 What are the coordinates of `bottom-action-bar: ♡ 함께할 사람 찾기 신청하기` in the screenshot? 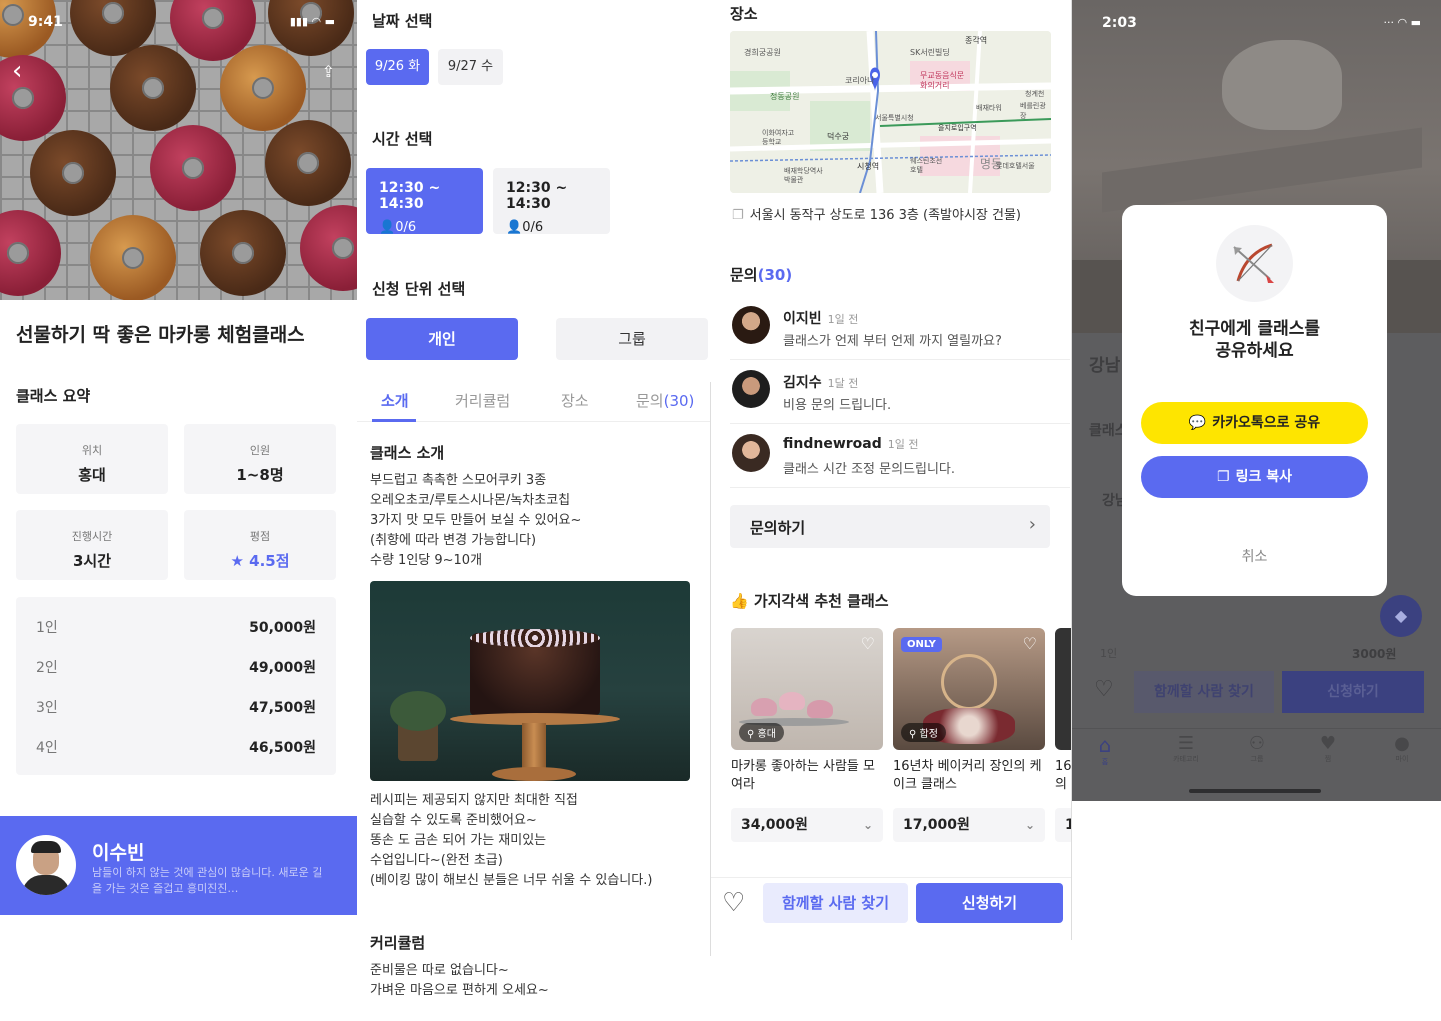 It's located at (891, 906).